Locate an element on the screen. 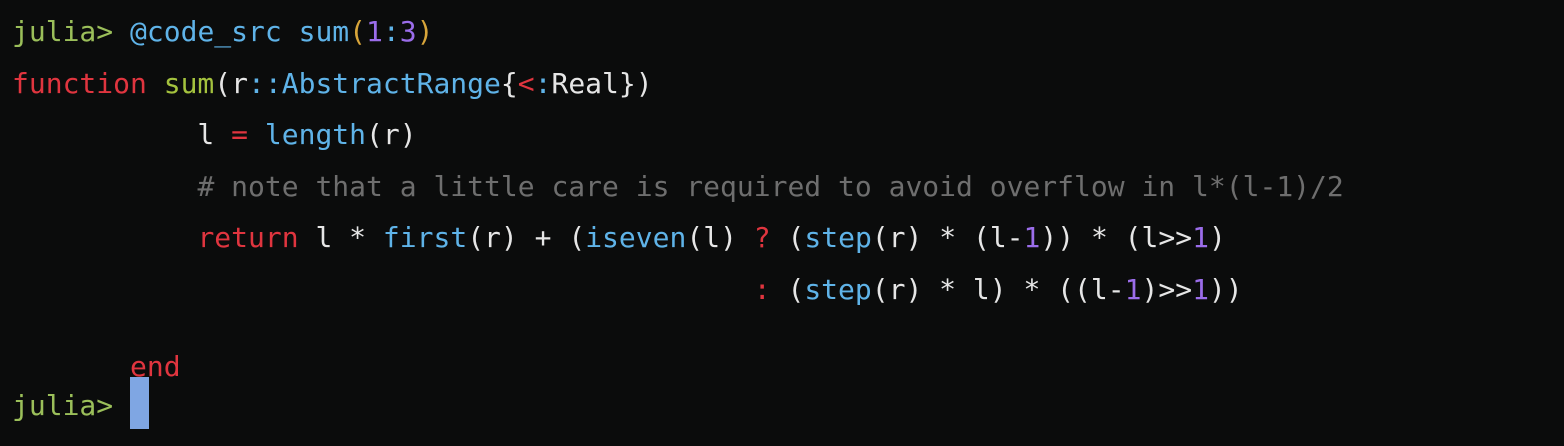  code-token: :: is located at coordinates (265, 83).